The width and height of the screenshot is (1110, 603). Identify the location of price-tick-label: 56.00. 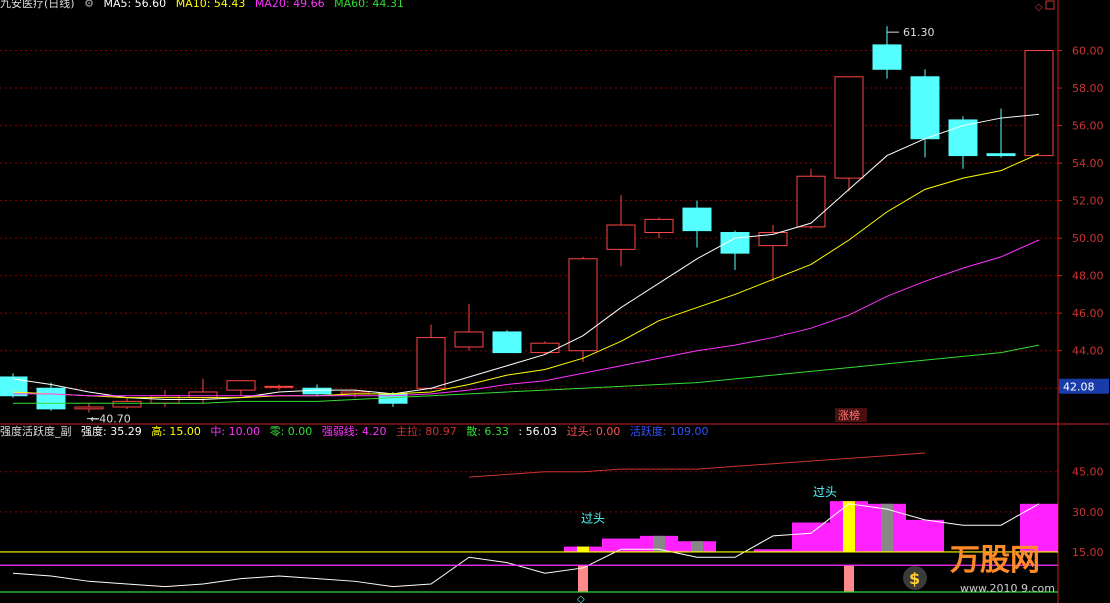
(1088, 126).